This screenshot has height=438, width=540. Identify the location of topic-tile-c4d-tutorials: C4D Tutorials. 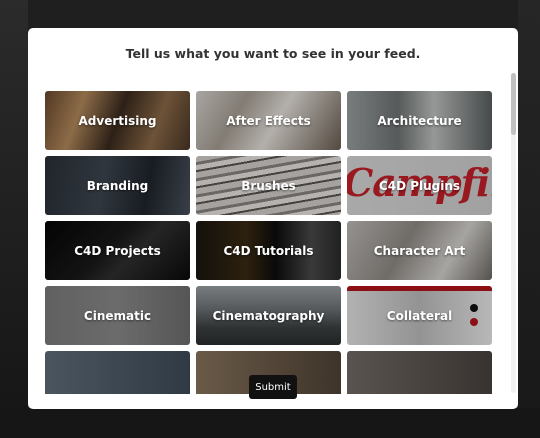
(268, 250).